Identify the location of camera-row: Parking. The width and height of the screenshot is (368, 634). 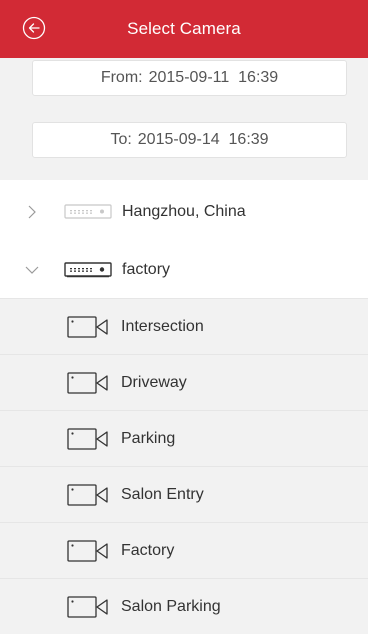
(184, 438).